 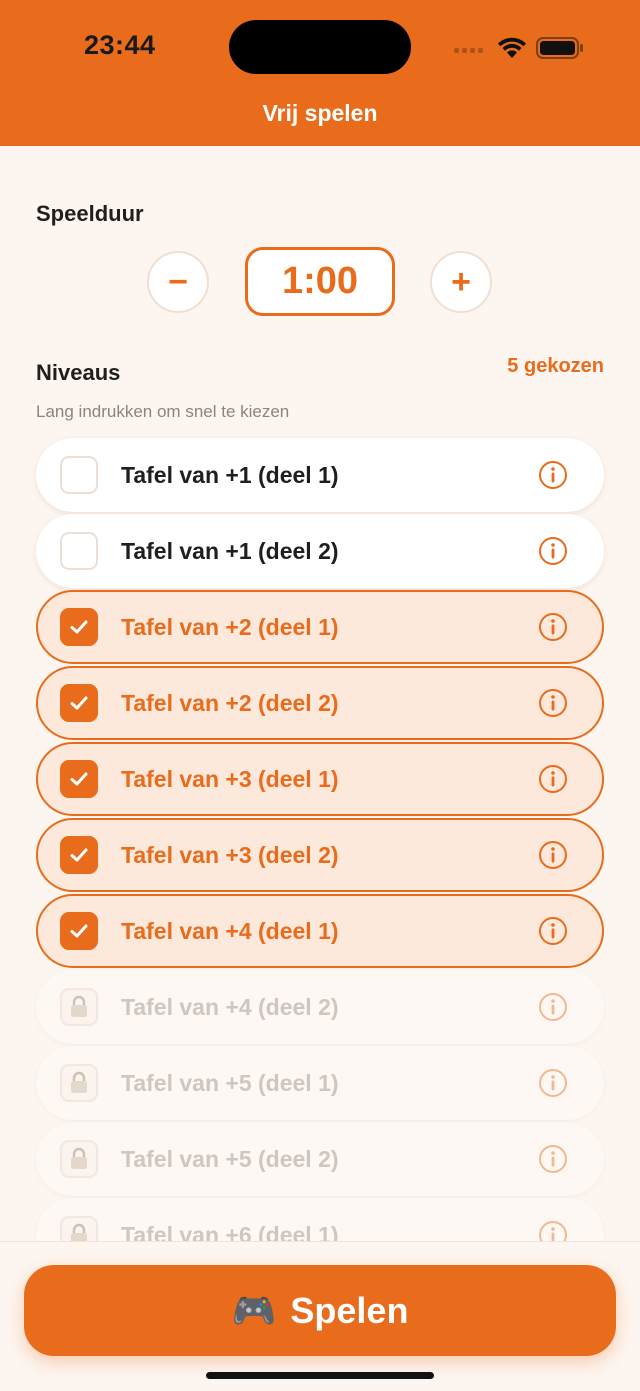 I want to click on level-row: Tafel van +5 (deel 2), so click(x=320, y=1159).